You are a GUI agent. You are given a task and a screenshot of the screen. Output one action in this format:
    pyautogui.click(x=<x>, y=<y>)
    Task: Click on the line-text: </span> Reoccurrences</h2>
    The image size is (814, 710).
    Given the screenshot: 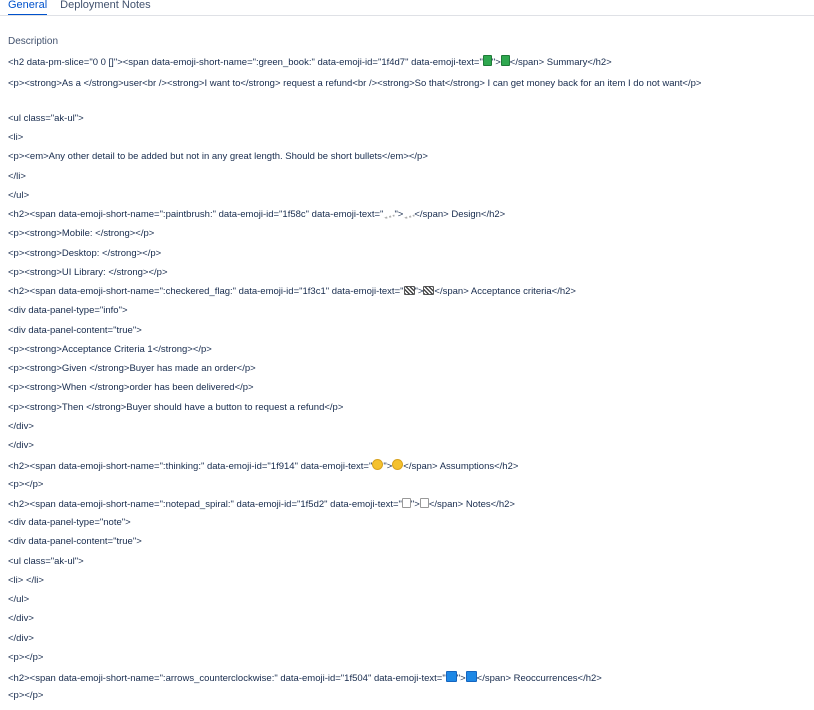 What is the action you would take?
    pyautogui.click(x=539, y=678)
    